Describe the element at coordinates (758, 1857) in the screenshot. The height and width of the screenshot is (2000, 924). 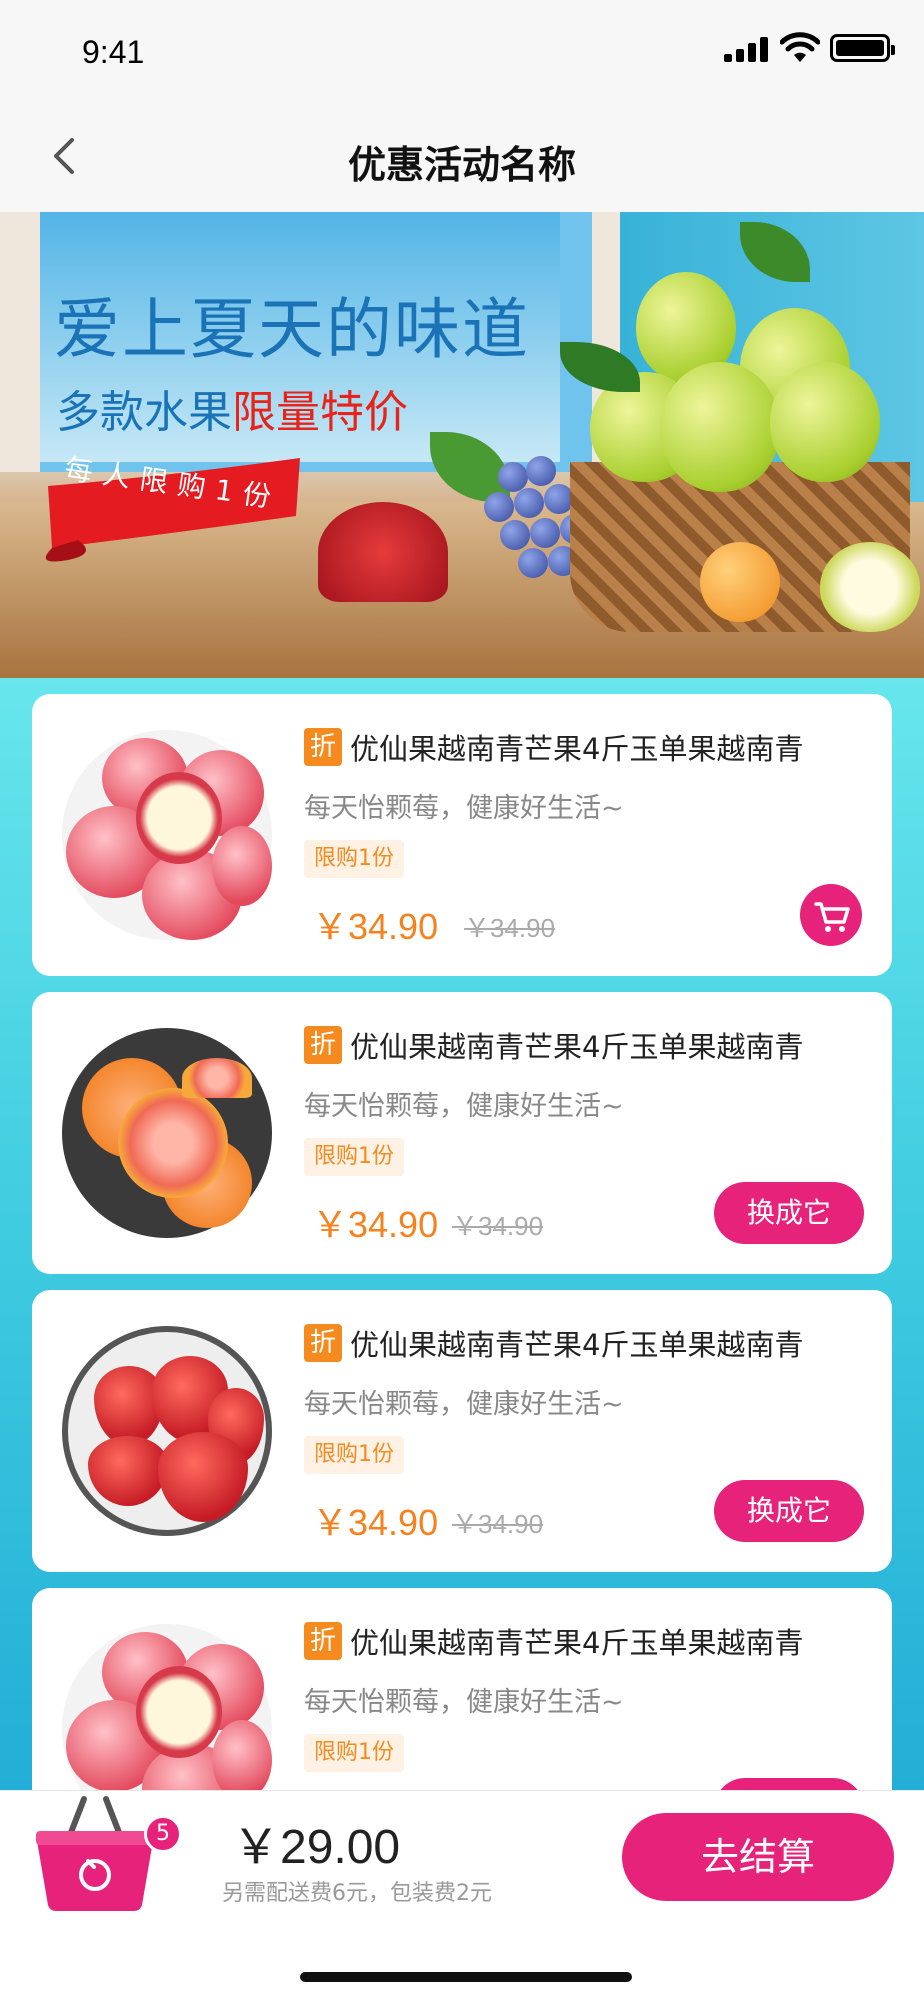
I see `checkout-button: 去结算` at that location.